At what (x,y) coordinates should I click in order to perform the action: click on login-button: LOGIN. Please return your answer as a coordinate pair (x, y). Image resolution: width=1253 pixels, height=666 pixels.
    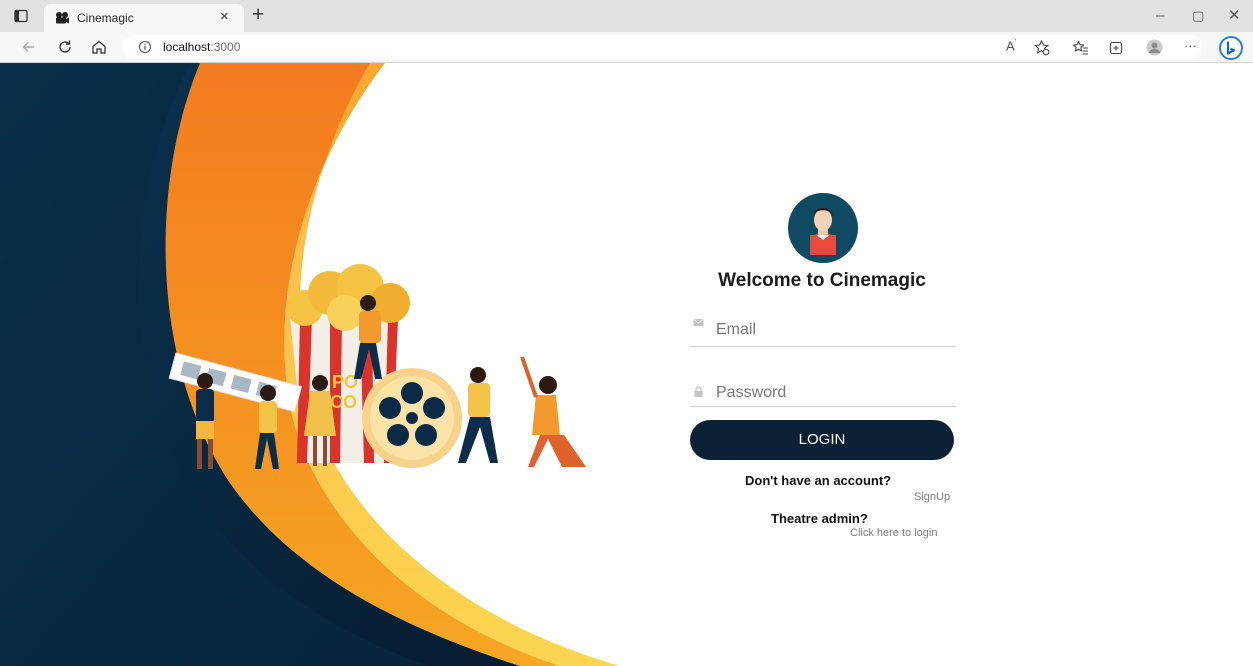
    Looking at the image, I should click on (822, 440).